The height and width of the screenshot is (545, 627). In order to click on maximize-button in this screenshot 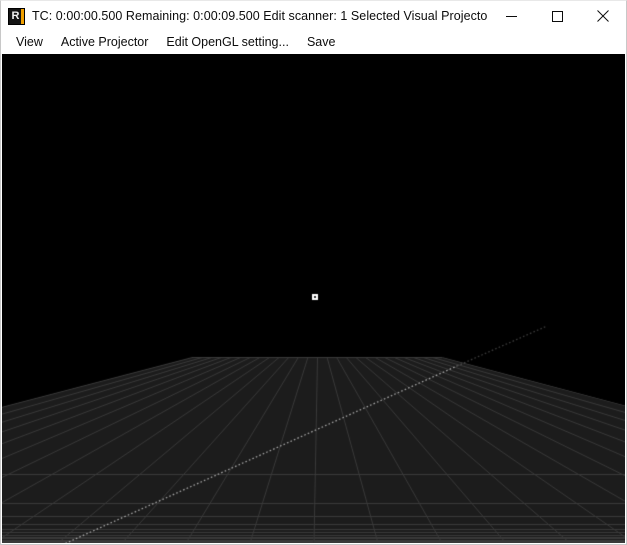, I will do `click(557, 16)`.